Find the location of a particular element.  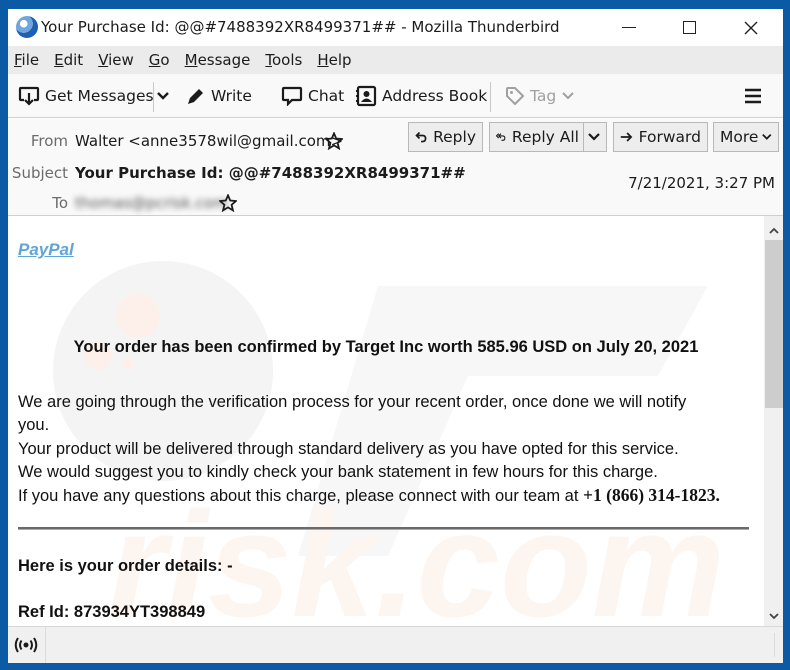

reply-all-button: Reply All is located at coordinates (548, 137).